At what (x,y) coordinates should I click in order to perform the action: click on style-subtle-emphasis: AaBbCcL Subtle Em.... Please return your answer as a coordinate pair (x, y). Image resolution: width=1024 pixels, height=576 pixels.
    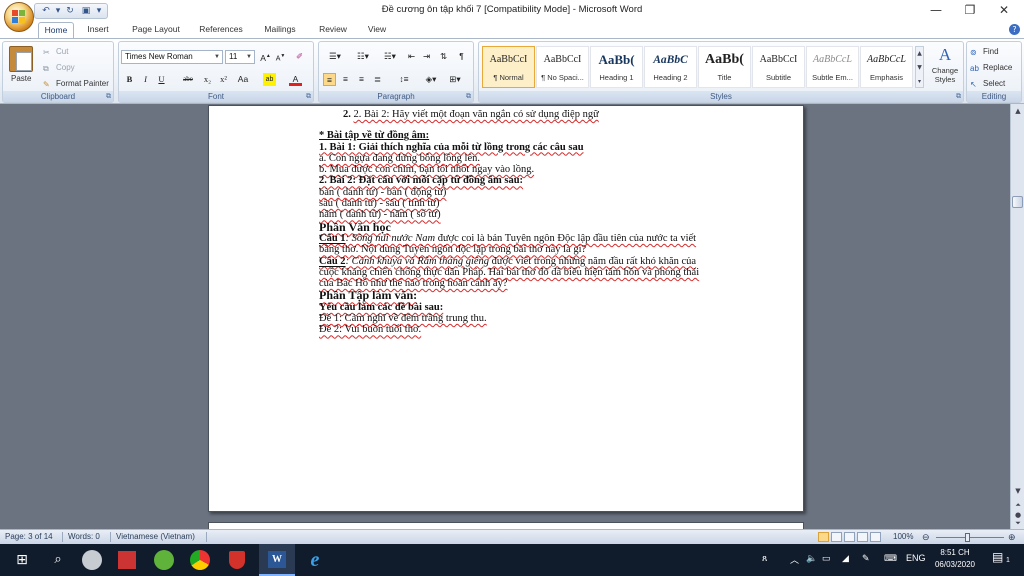
    Looking at the image, I should click on (832, 67).